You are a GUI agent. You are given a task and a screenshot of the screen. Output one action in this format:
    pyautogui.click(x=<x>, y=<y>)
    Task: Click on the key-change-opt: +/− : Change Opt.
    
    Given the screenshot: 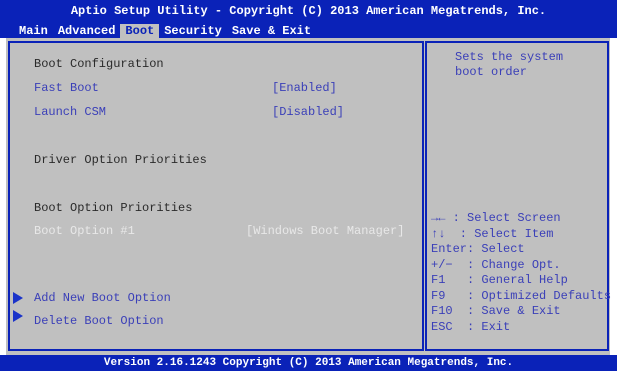 What is the action you would take?
    pyautogui.click(x=496, y=264)
    